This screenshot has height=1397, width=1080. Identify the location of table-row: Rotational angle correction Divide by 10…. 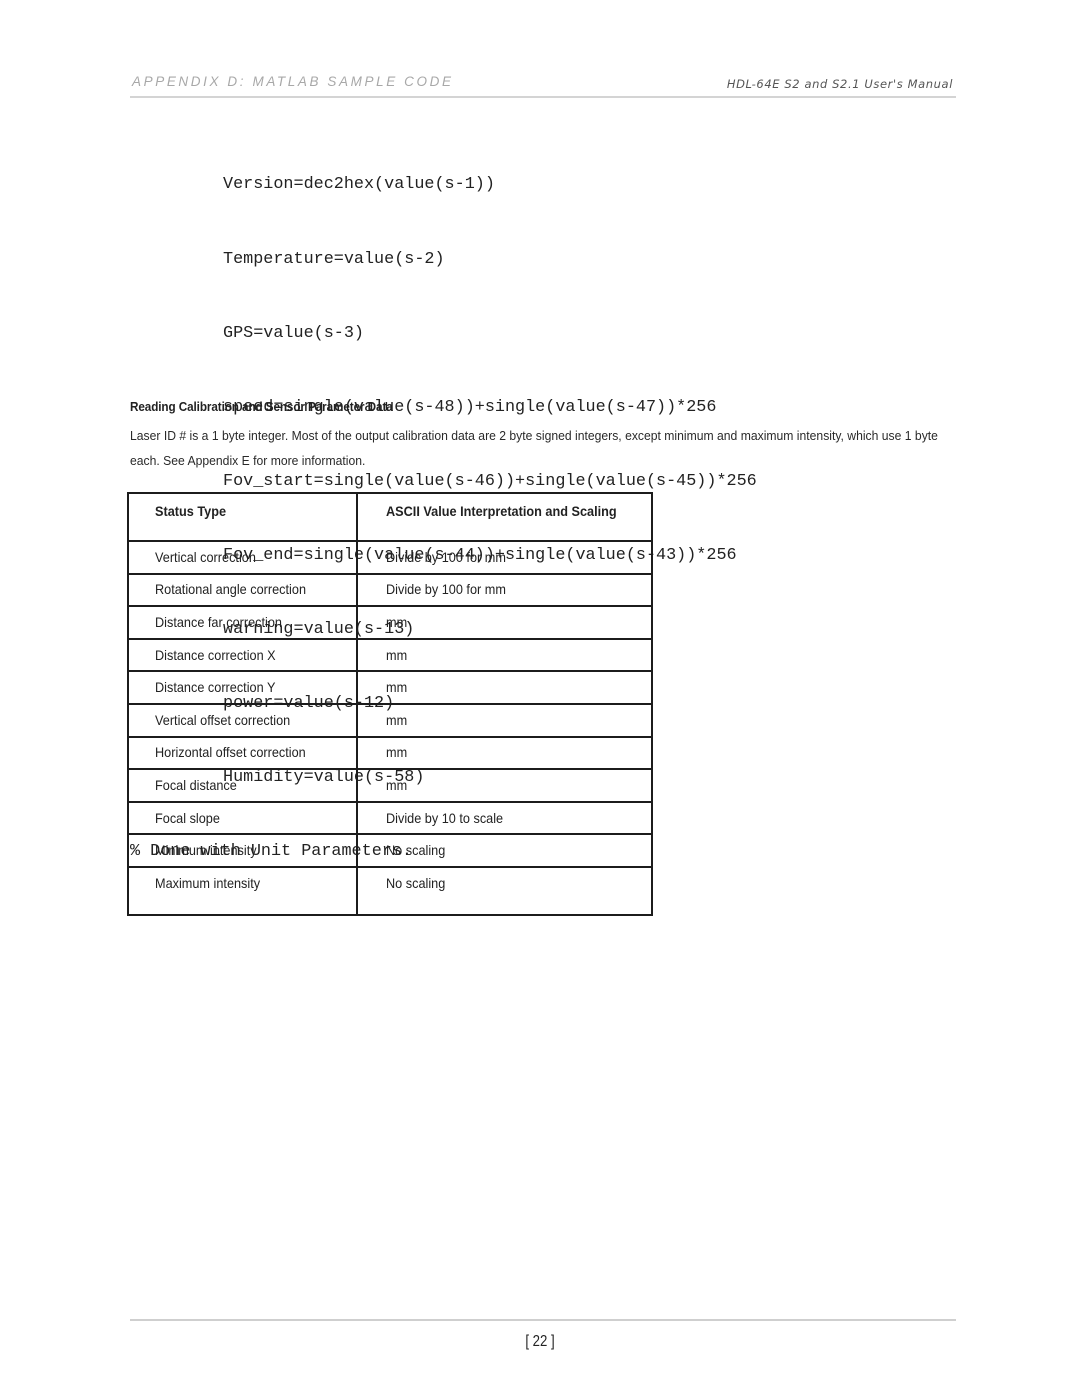
(390, 590).